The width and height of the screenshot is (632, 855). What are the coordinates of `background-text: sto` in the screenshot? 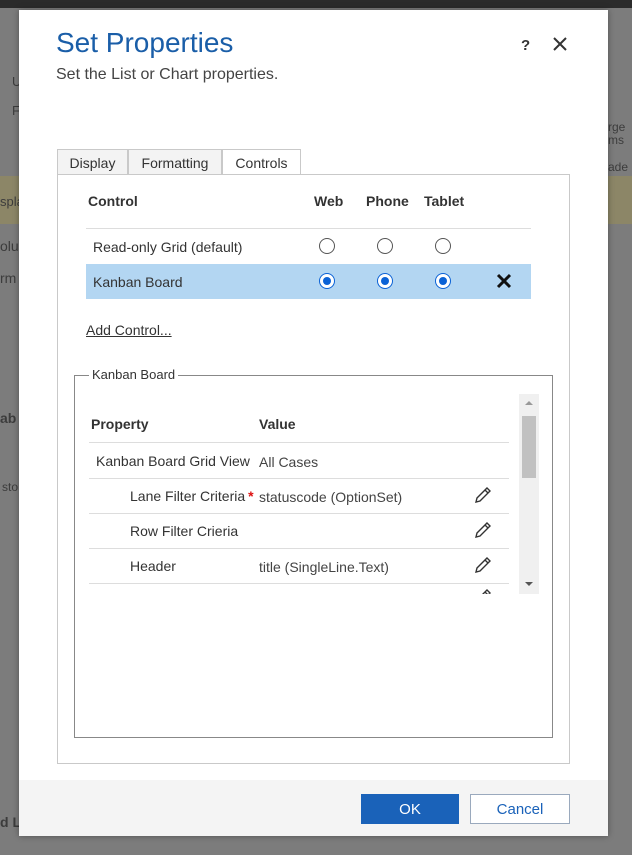 It's located at (10, 487).